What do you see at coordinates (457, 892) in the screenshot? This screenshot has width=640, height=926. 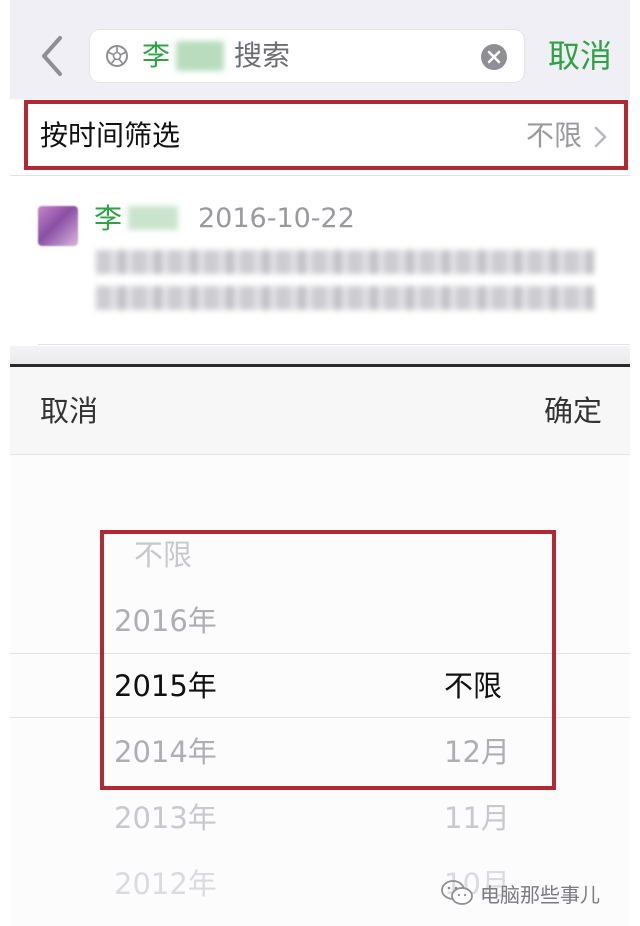 I see `wechat-icon` at bounding box center [457, 892].